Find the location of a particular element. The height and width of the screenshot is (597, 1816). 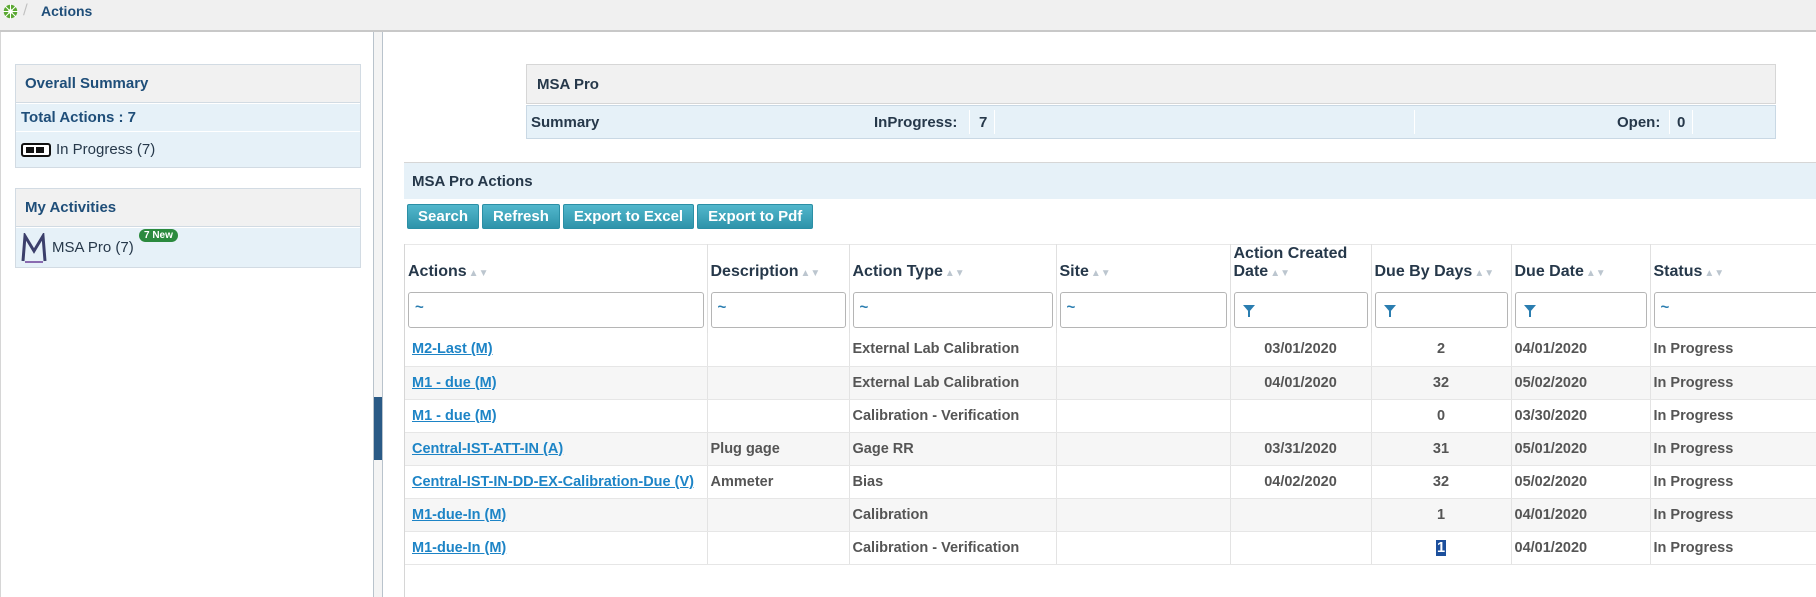

description-filter-input: ~ is located at coordinates (778, 310).